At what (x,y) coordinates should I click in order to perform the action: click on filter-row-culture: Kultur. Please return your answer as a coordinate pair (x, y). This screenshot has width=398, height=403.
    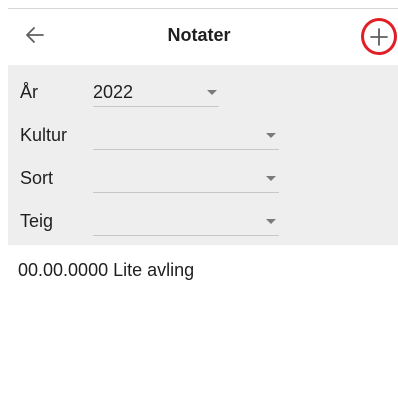
    Looking at the image, I should click on (203, 135).